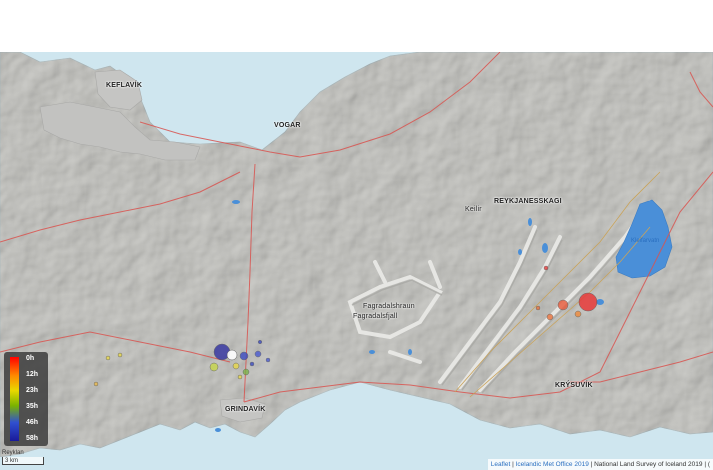 This screenshot has width=713, height=470. Describe the element at coordinates (124, 85) in the screenshot. I see `place-label-keflavik: KEFLAVÍK` at that location.